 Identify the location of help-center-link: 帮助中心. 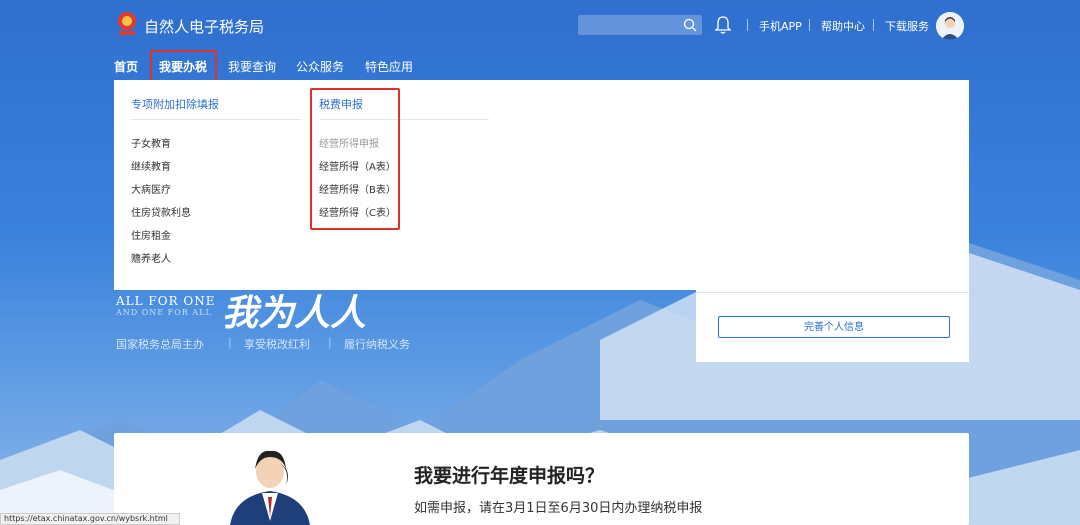
(843, 26).